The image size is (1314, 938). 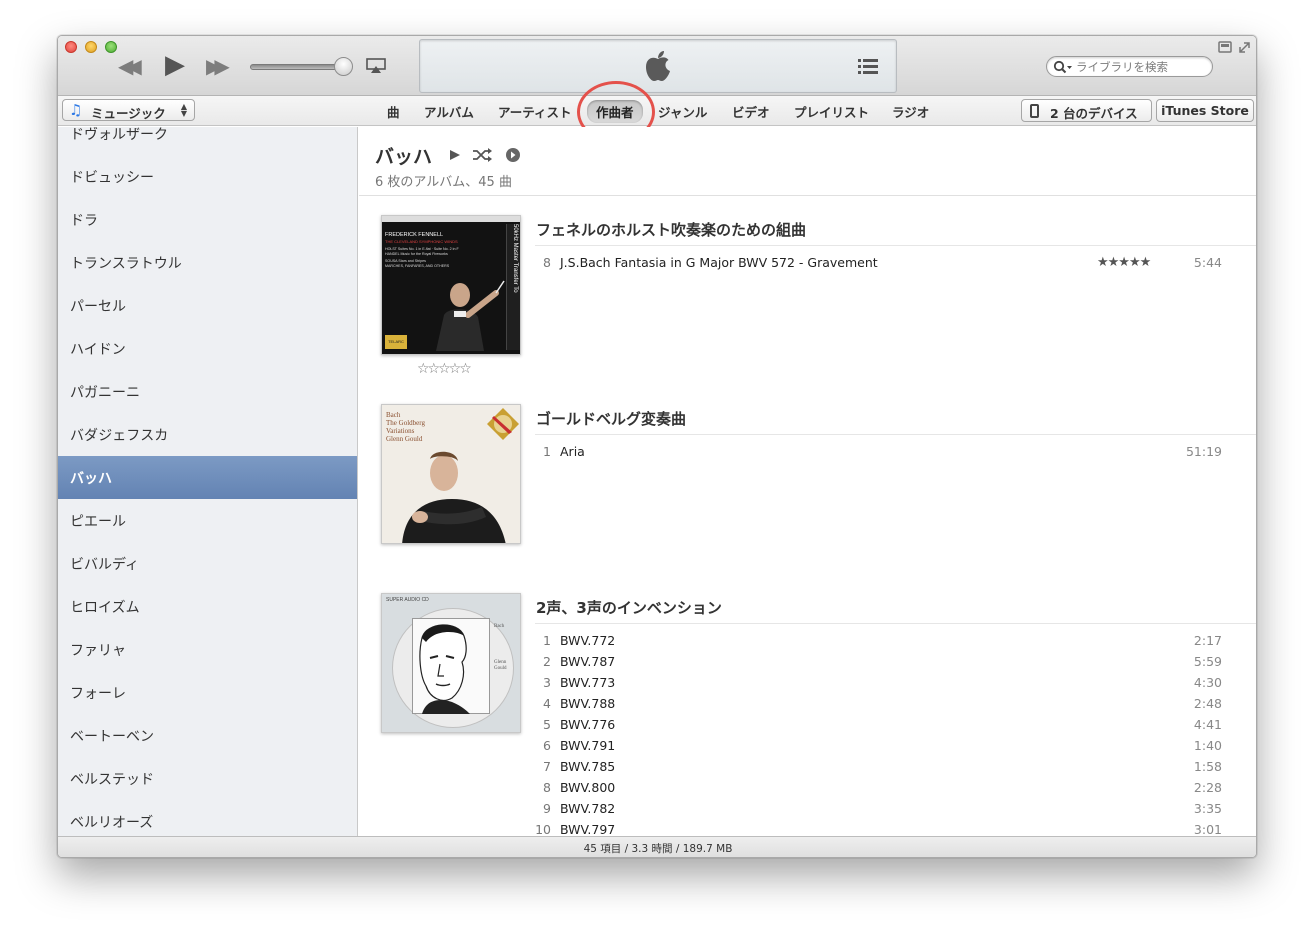 What do you see at coordinates (588, 808) in the screenshot?
I see `track-name: BWV.782` at bounding box center [588, 808].